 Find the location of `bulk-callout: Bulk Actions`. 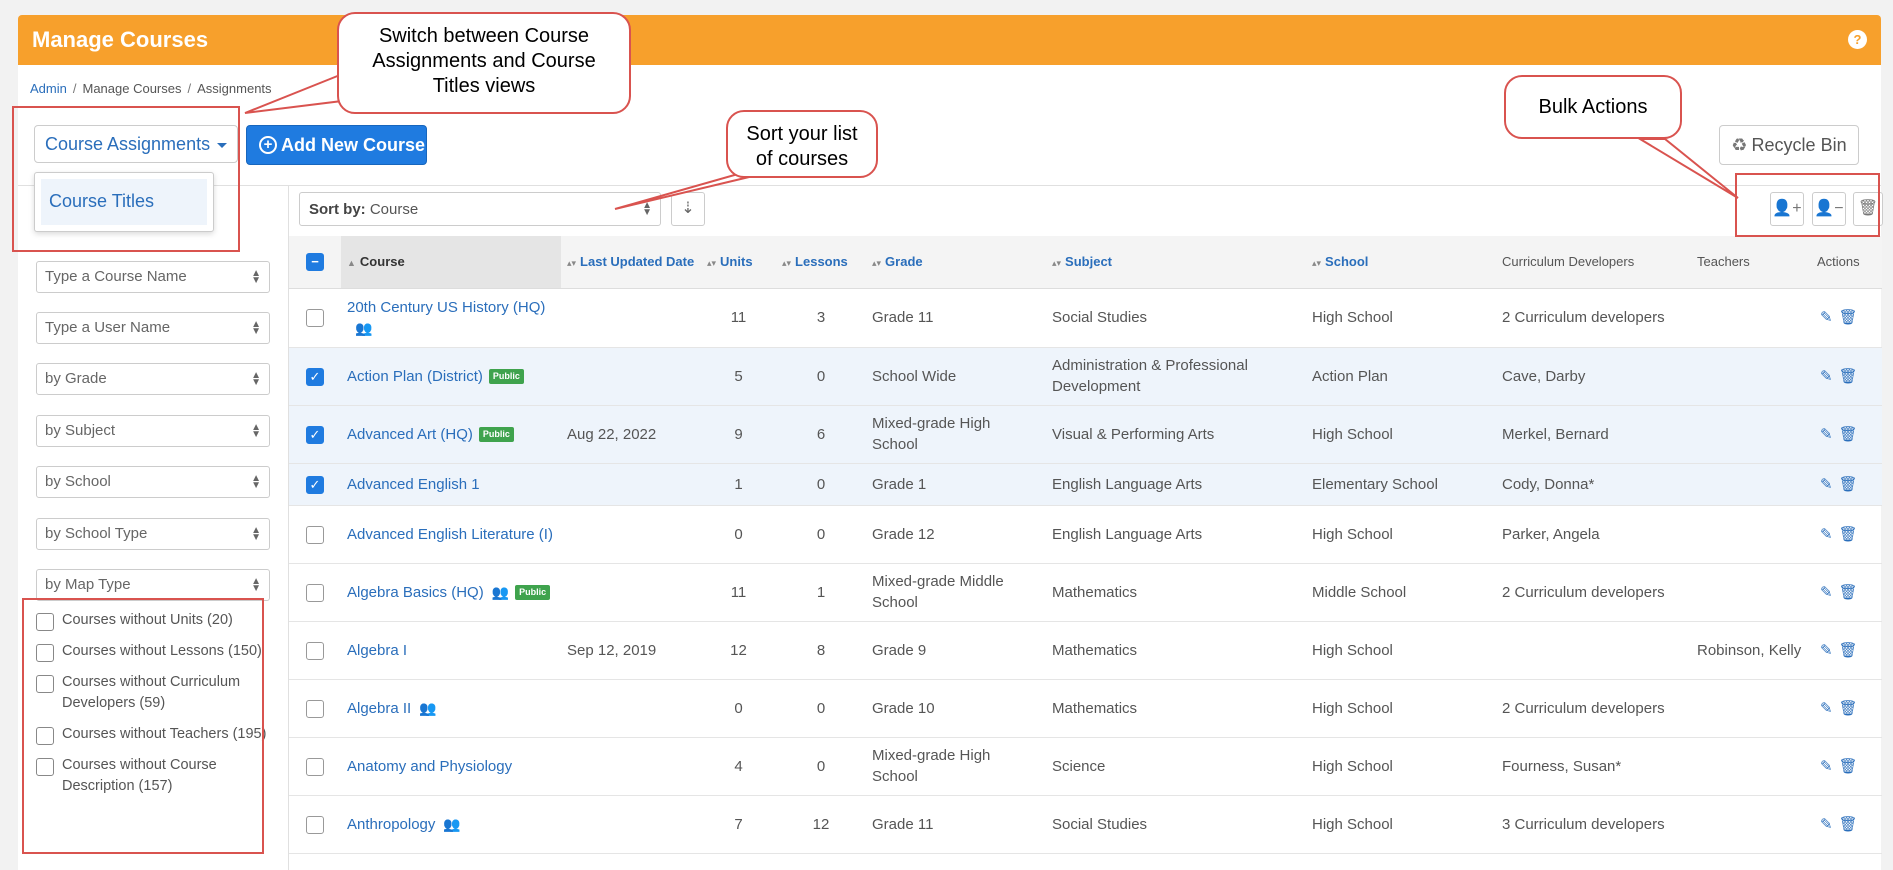

bulk-callout: Bulk Actions is located at coordinates (1593, 107).